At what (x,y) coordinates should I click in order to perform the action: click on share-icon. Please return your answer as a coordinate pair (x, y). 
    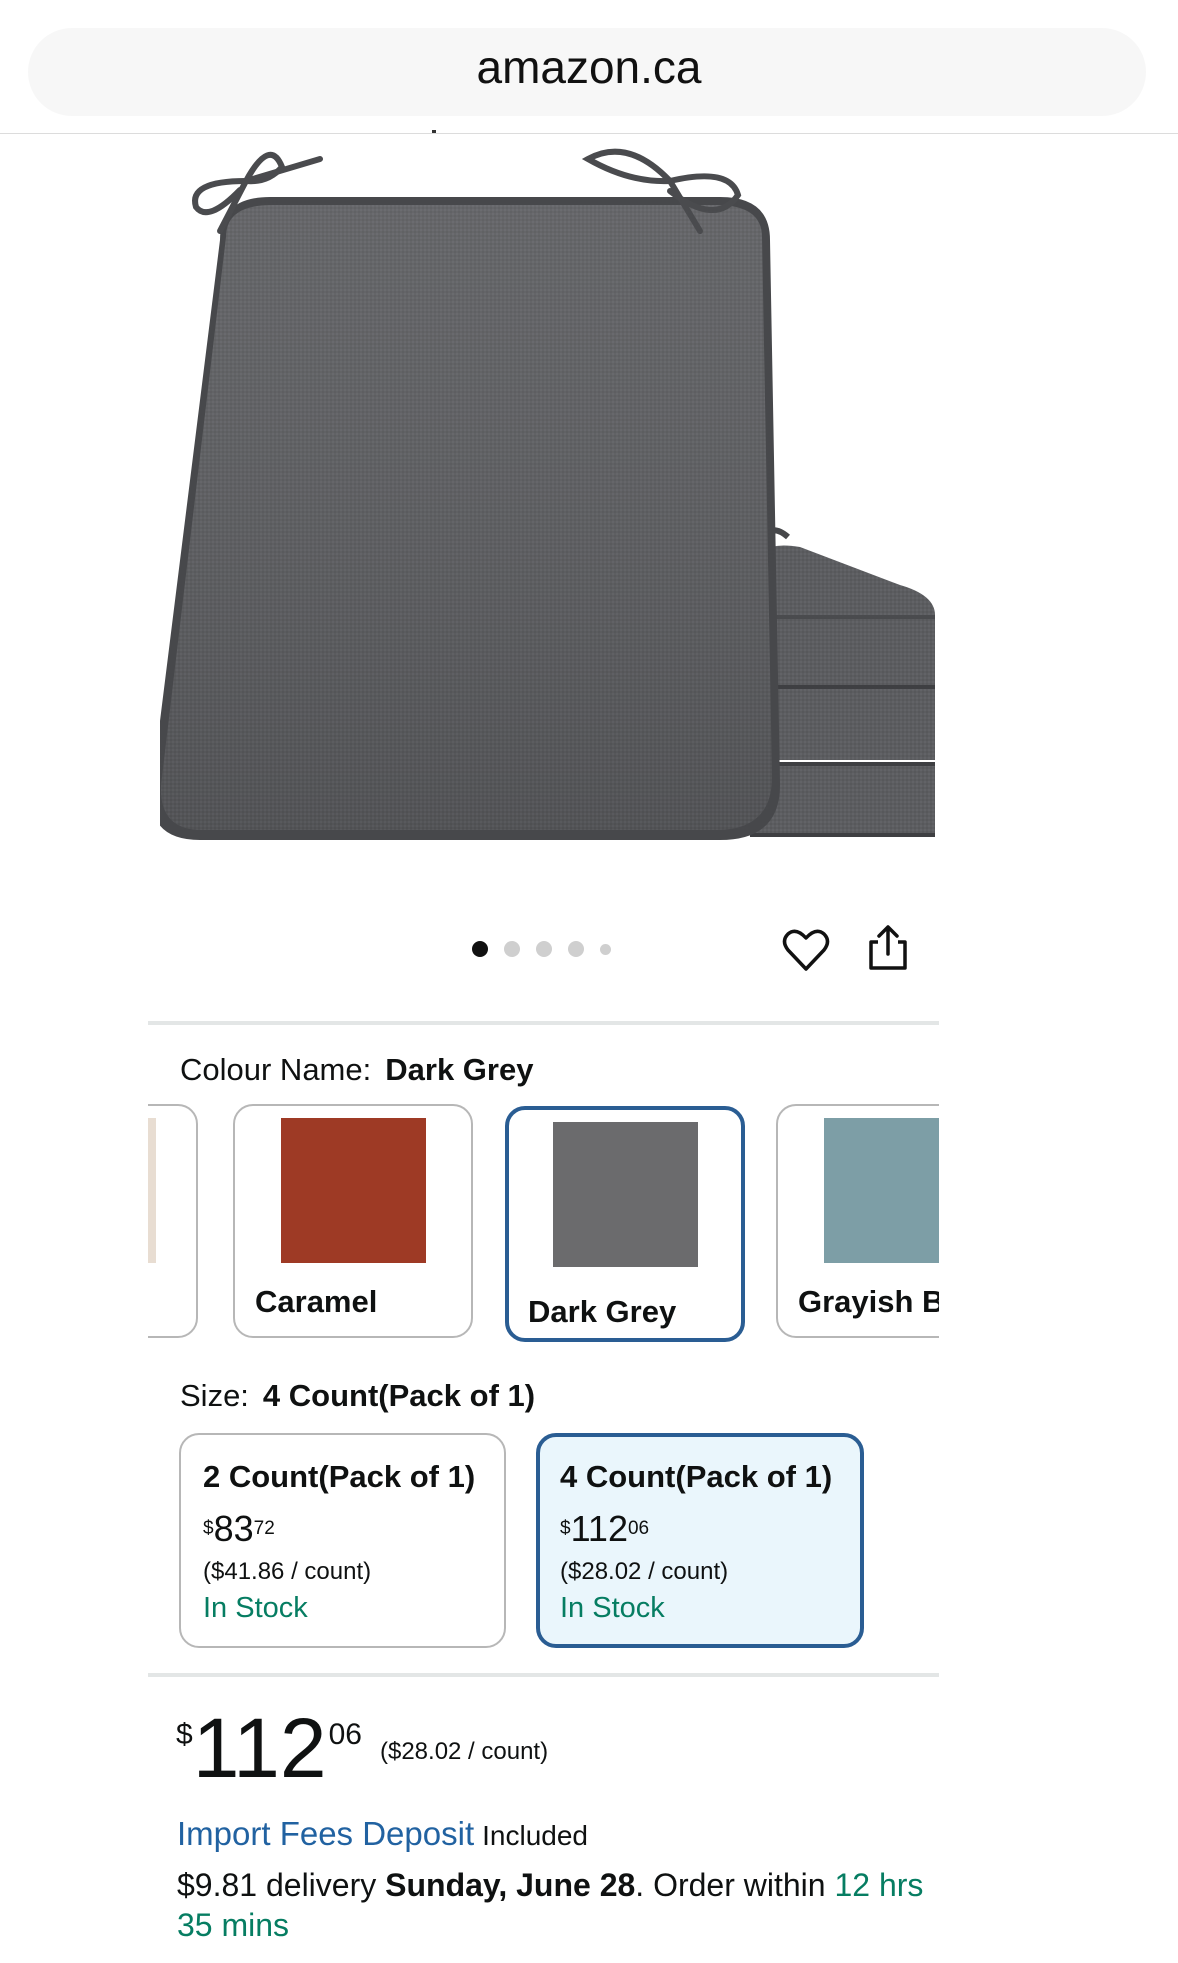
    Looking at the image, I should click on (888, 948).